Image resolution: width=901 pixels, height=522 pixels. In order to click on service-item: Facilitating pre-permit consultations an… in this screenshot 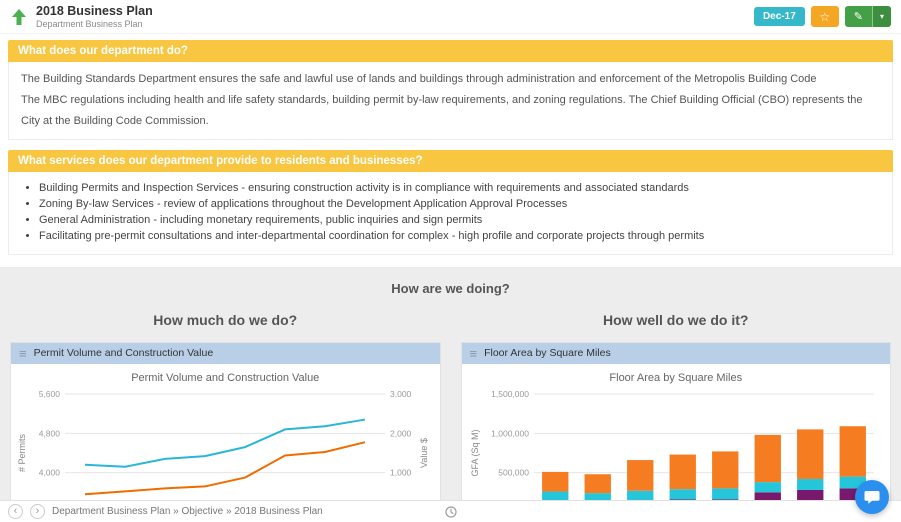, I will do `click(459, 237)`.